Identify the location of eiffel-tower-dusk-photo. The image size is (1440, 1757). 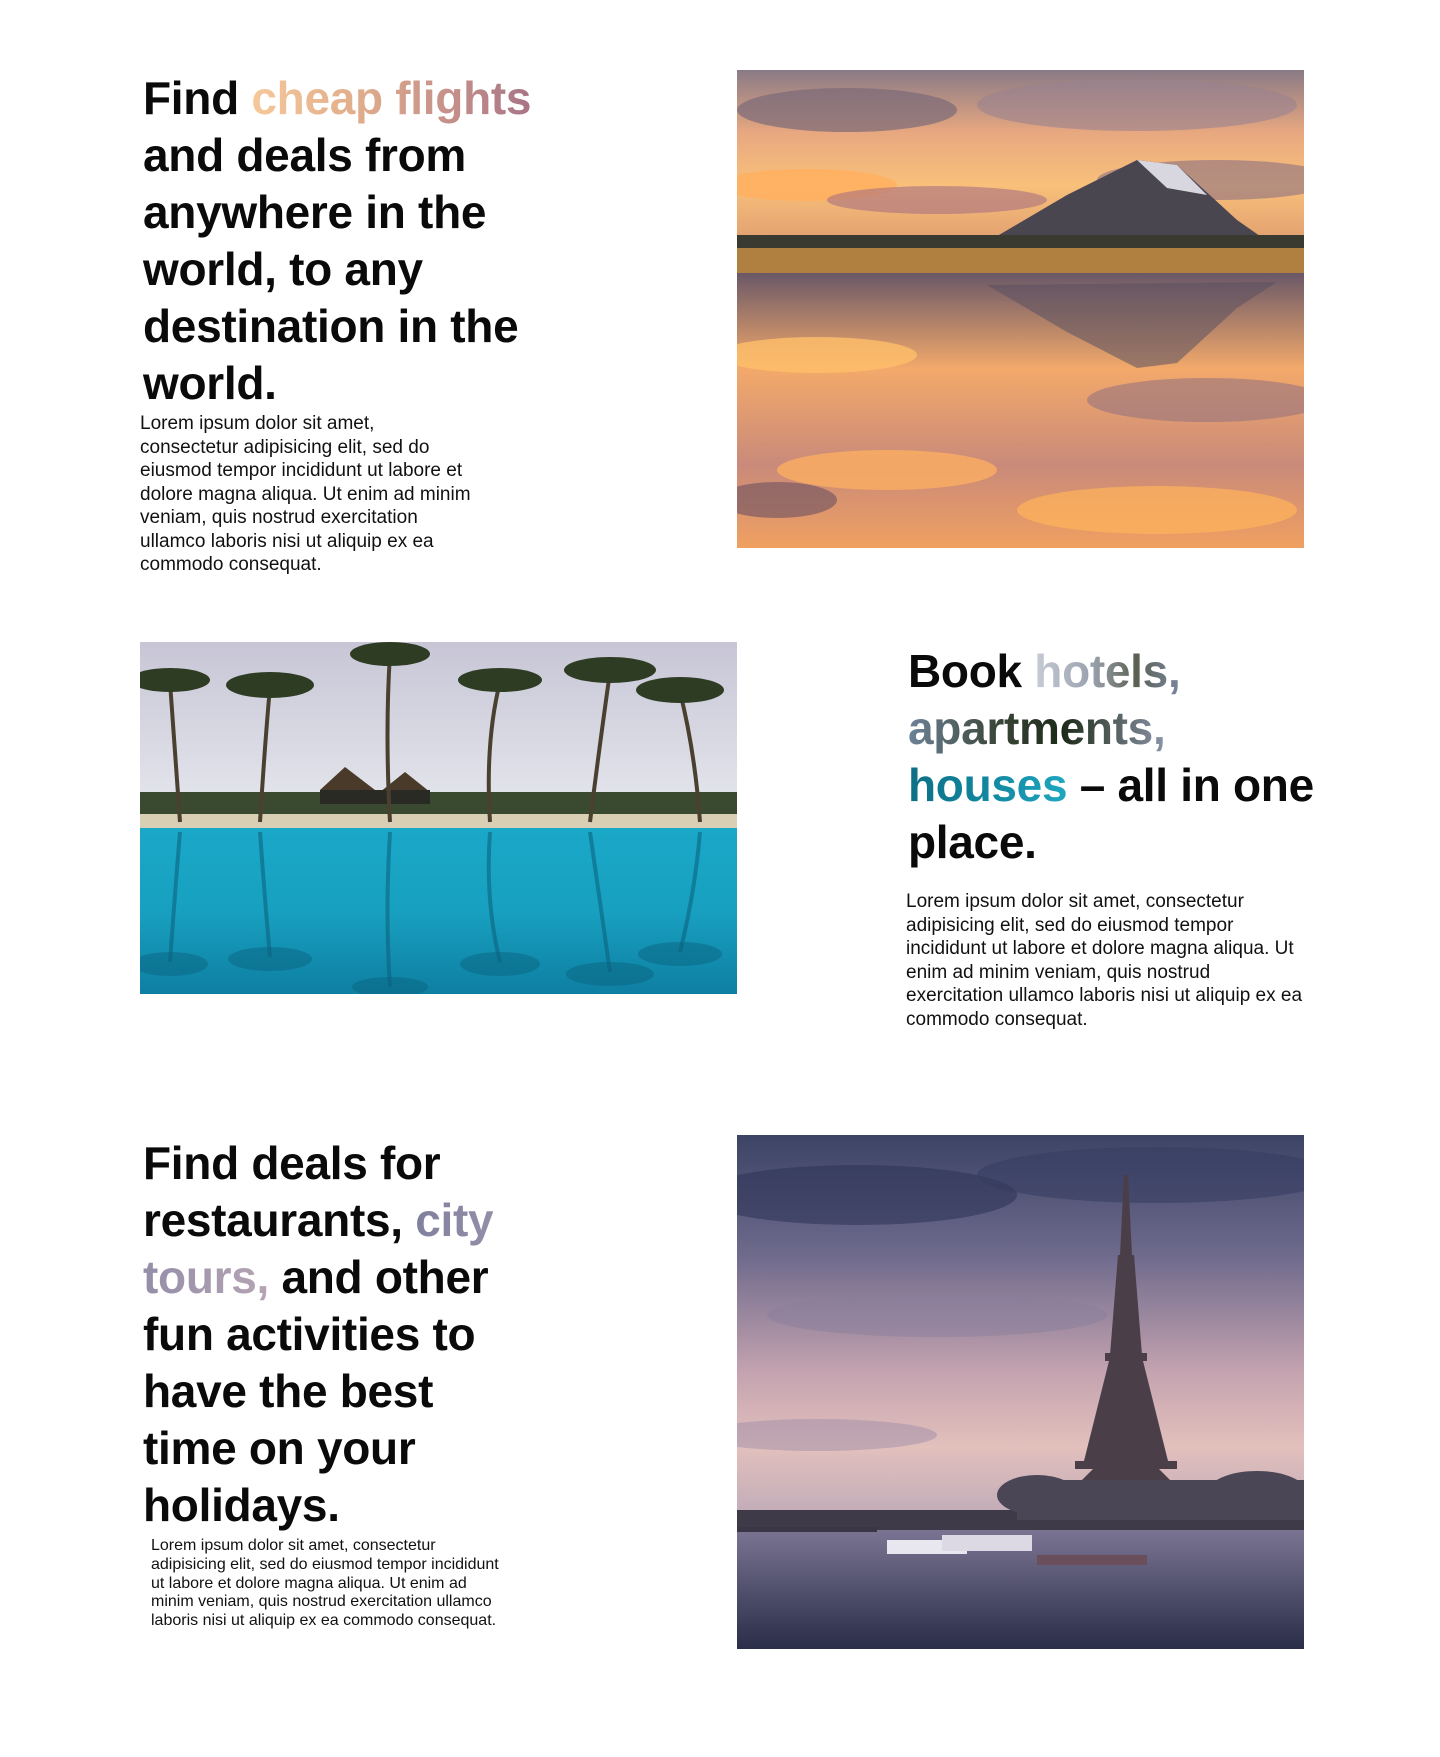
(1020, 1392).